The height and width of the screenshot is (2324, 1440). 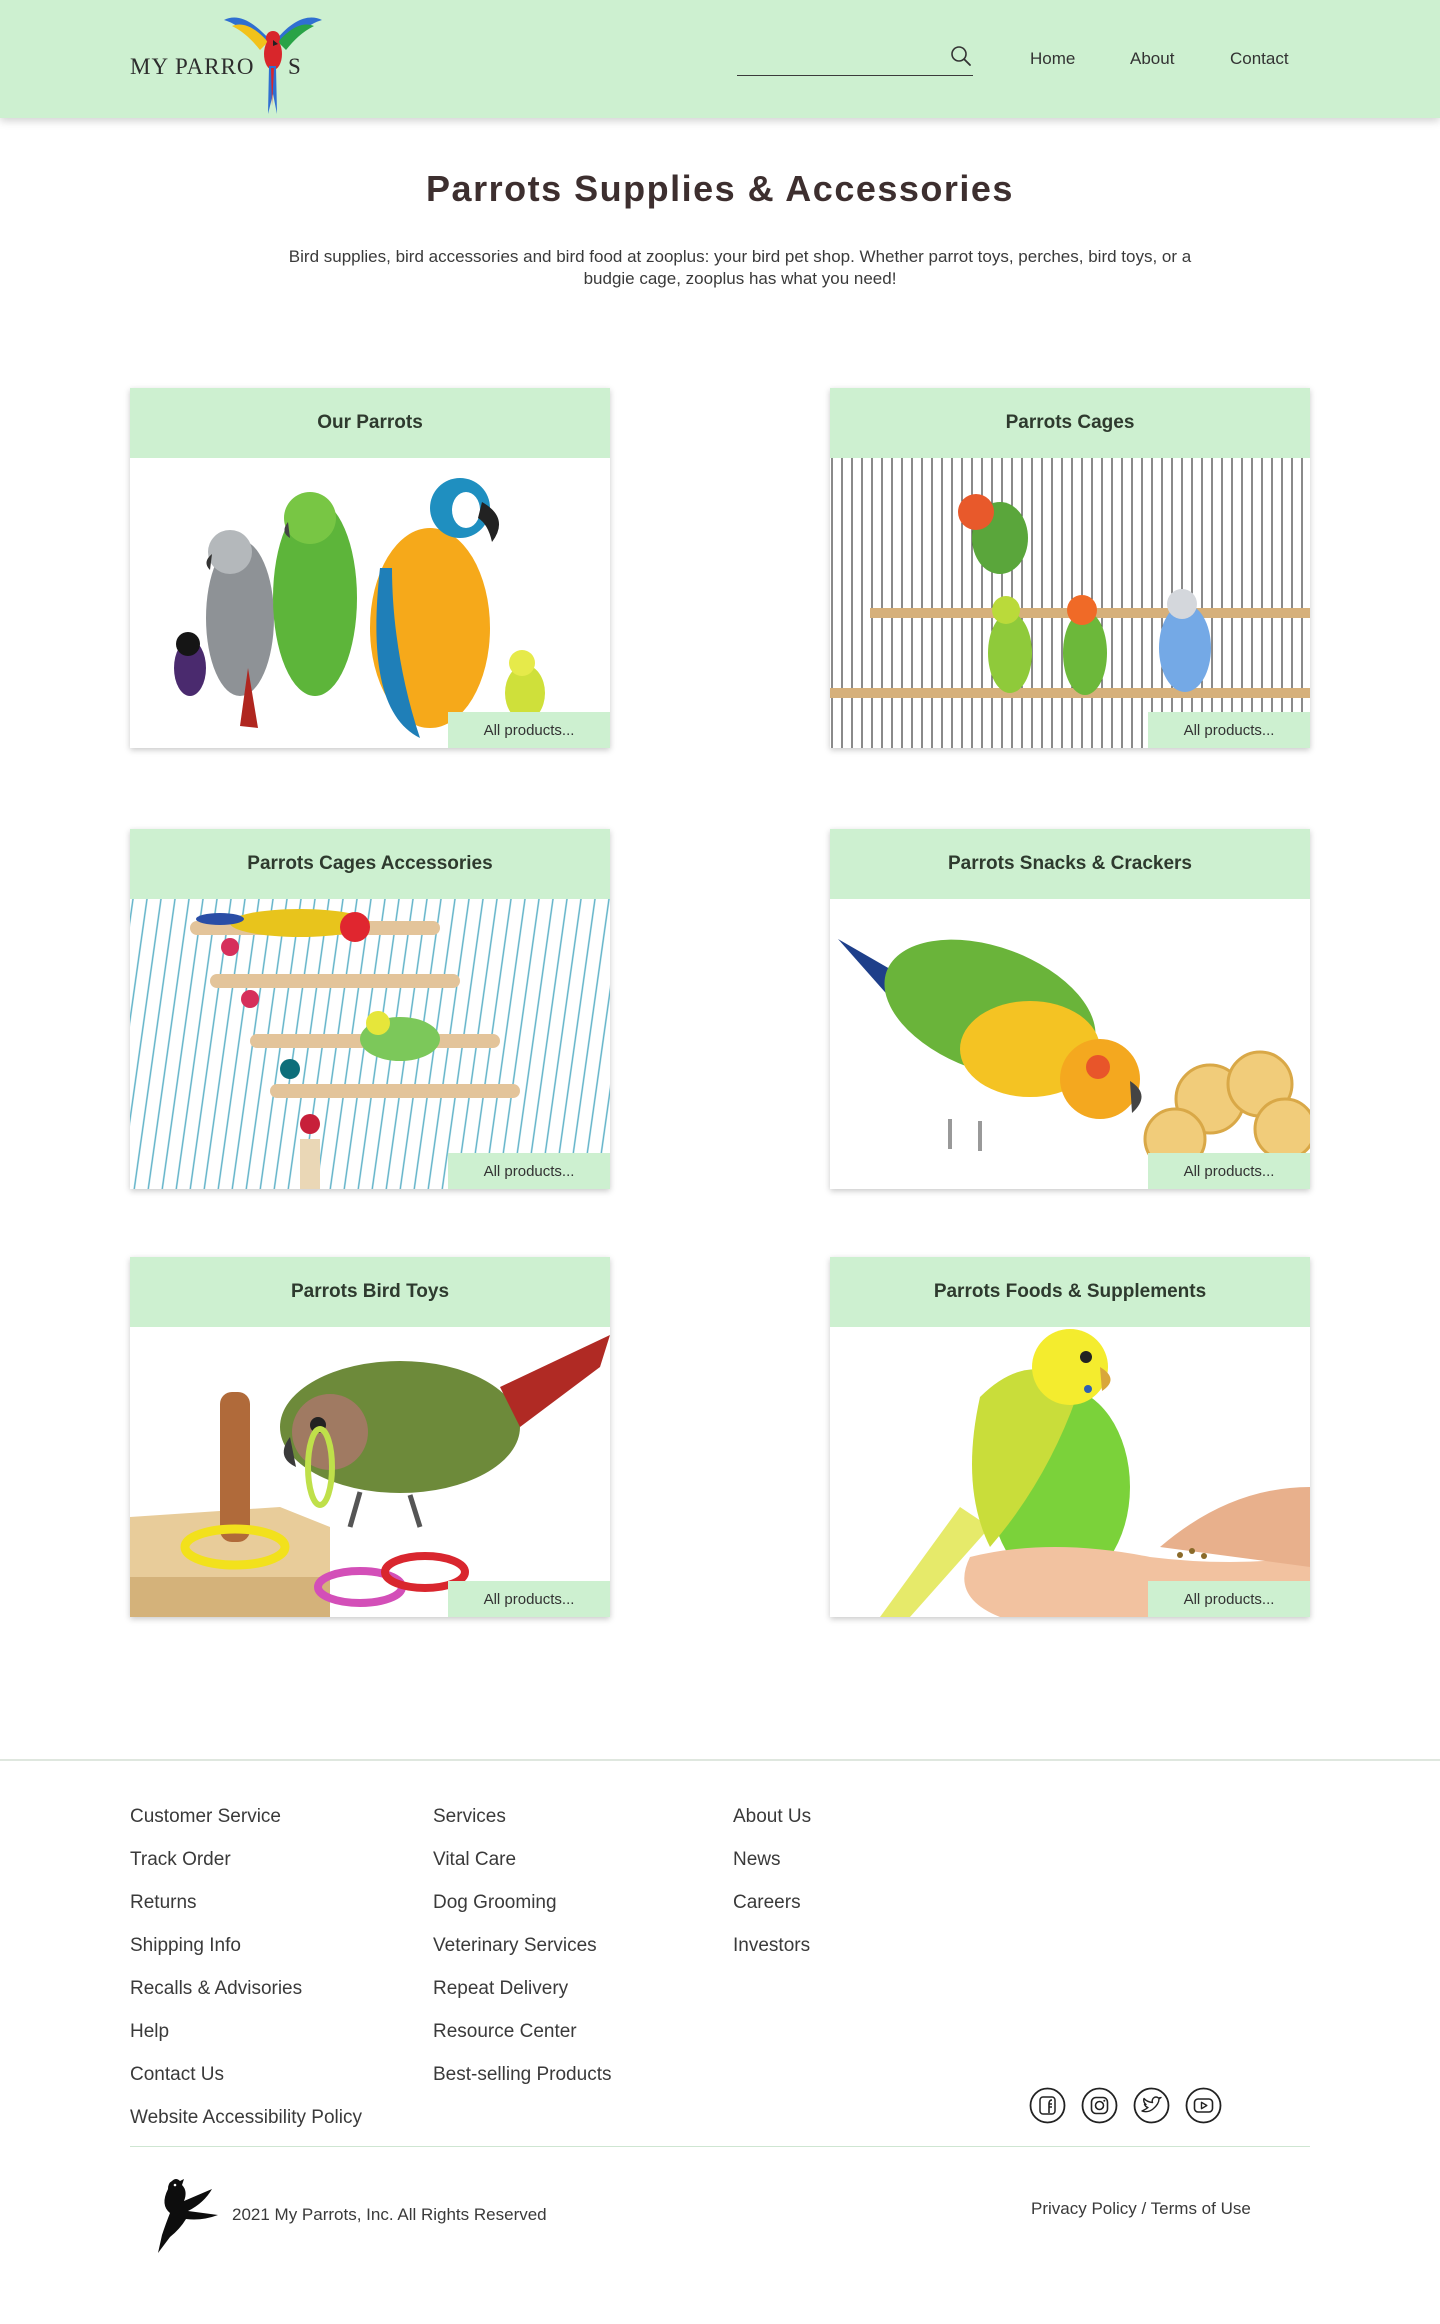 What do you see at coordinates (522, 1902) in the screenshot?
I see `footer-link: Dog Grooming` at bounding box center [522, 1902].